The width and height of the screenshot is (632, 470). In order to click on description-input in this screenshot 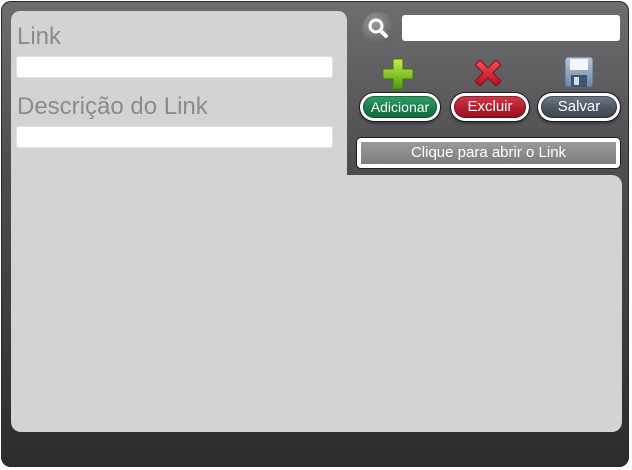, I will do `click(174, 137)`.